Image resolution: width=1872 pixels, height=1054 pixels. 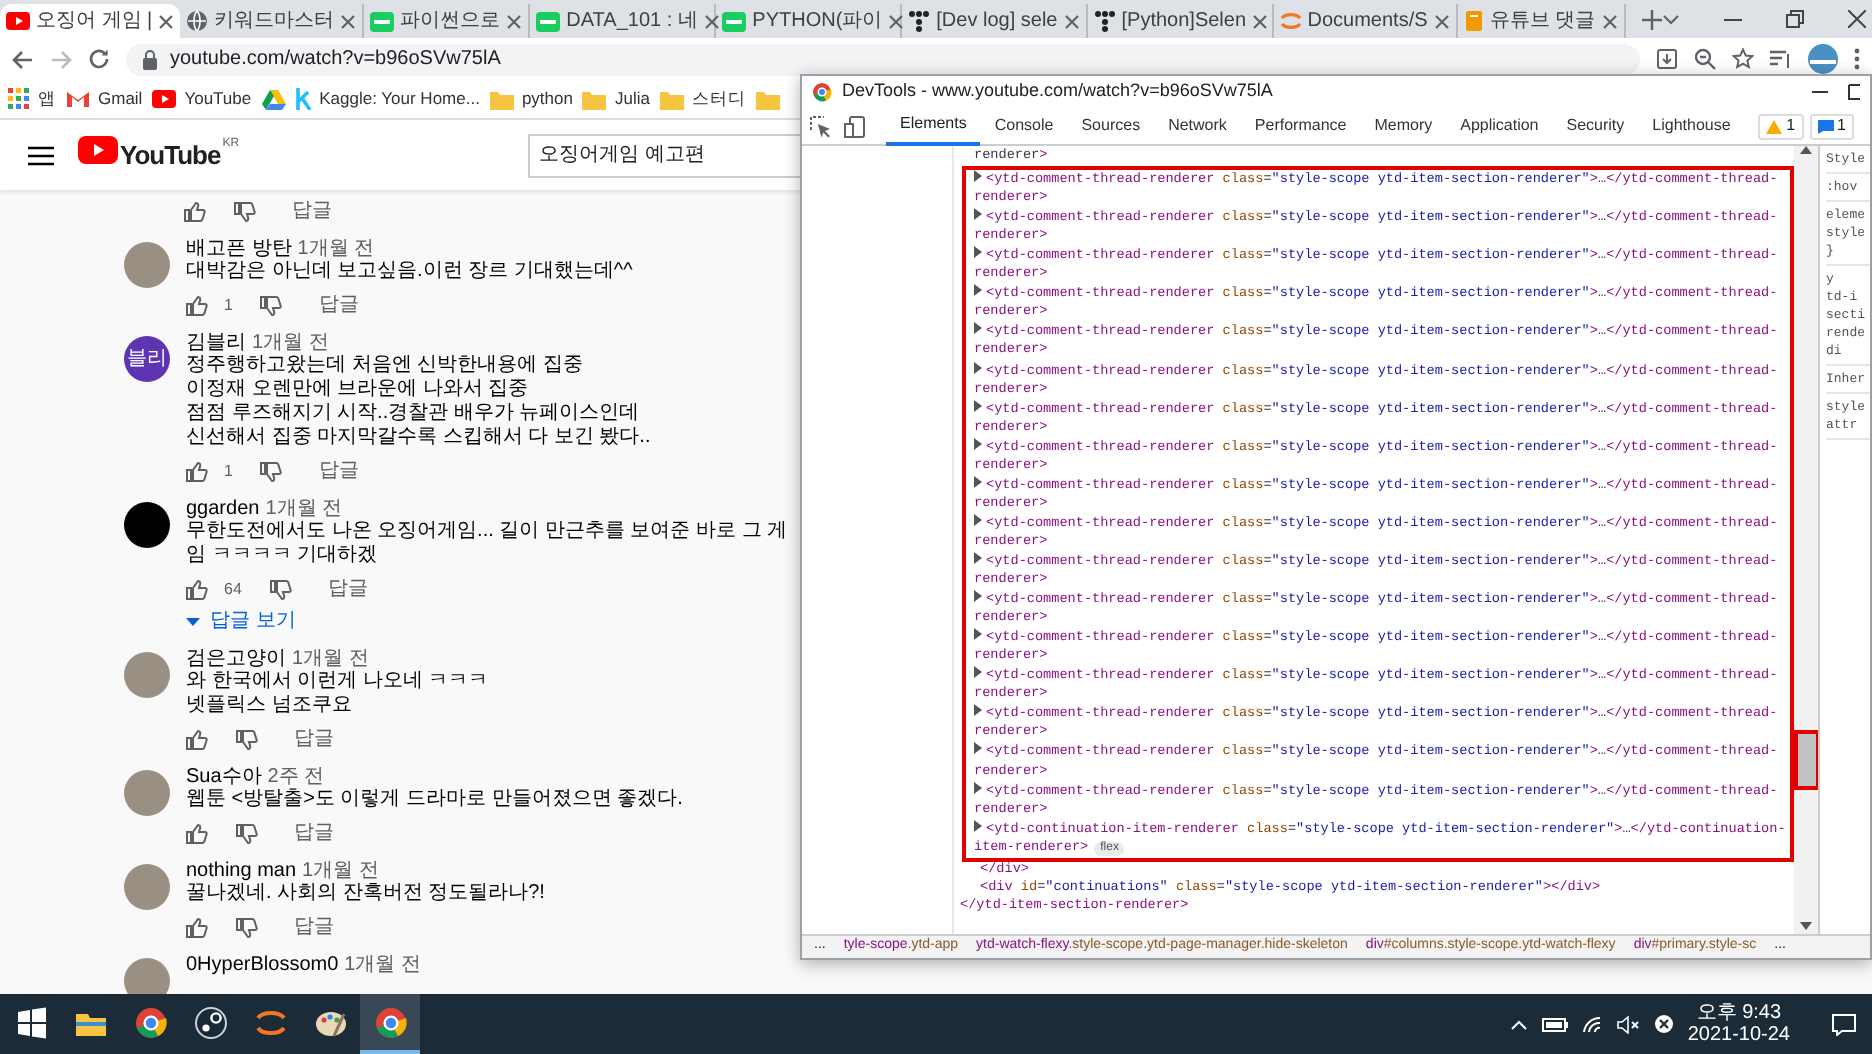 What do you see at coordinates (623, 21) in the screenshot?
I see `browser-tab: DATA_101 : 네` at bounding box center [623, 21].